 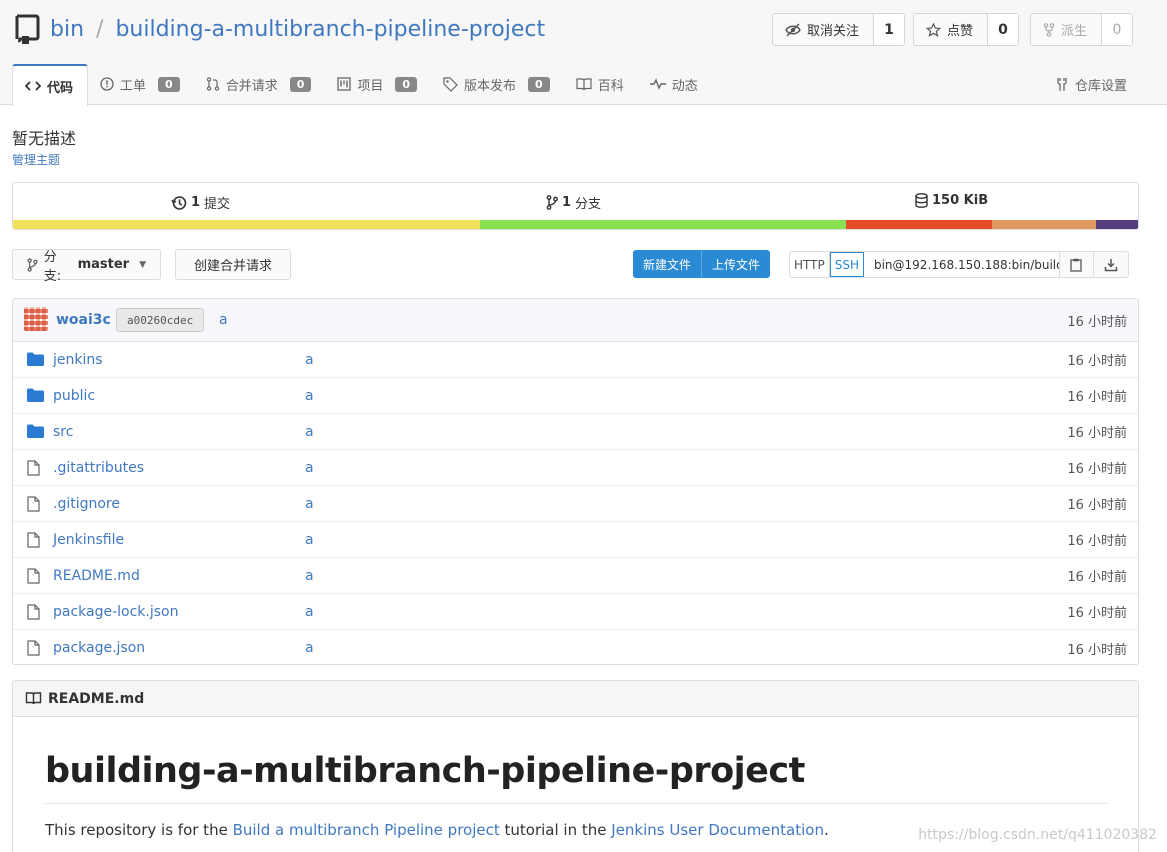 I want to click on upload-file-button: 上传文件, so click(x=736, y=264).